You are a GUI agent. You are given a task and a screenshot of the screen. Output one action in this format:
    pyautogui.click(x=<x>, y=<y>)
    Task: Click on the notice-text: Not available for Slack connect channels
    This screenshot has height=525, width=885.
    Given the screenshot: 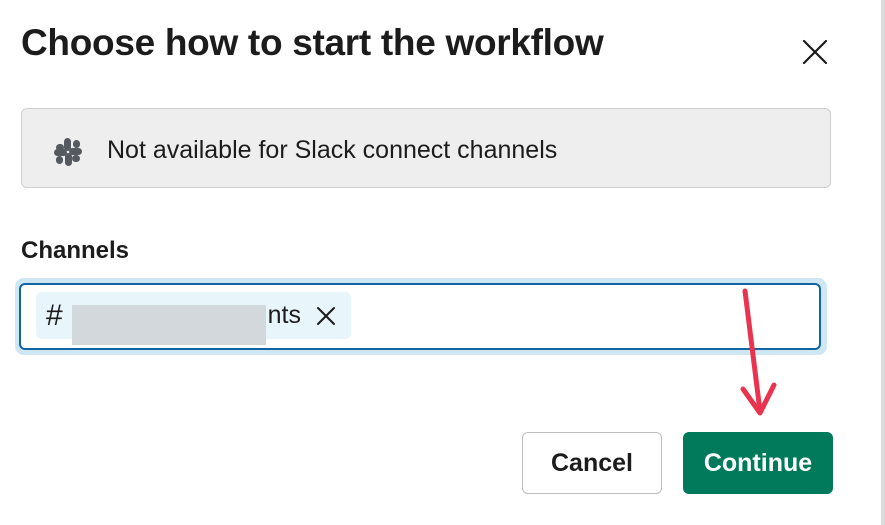 What is the action you would take?
    pyautogui.click(x=332, y=150)
    